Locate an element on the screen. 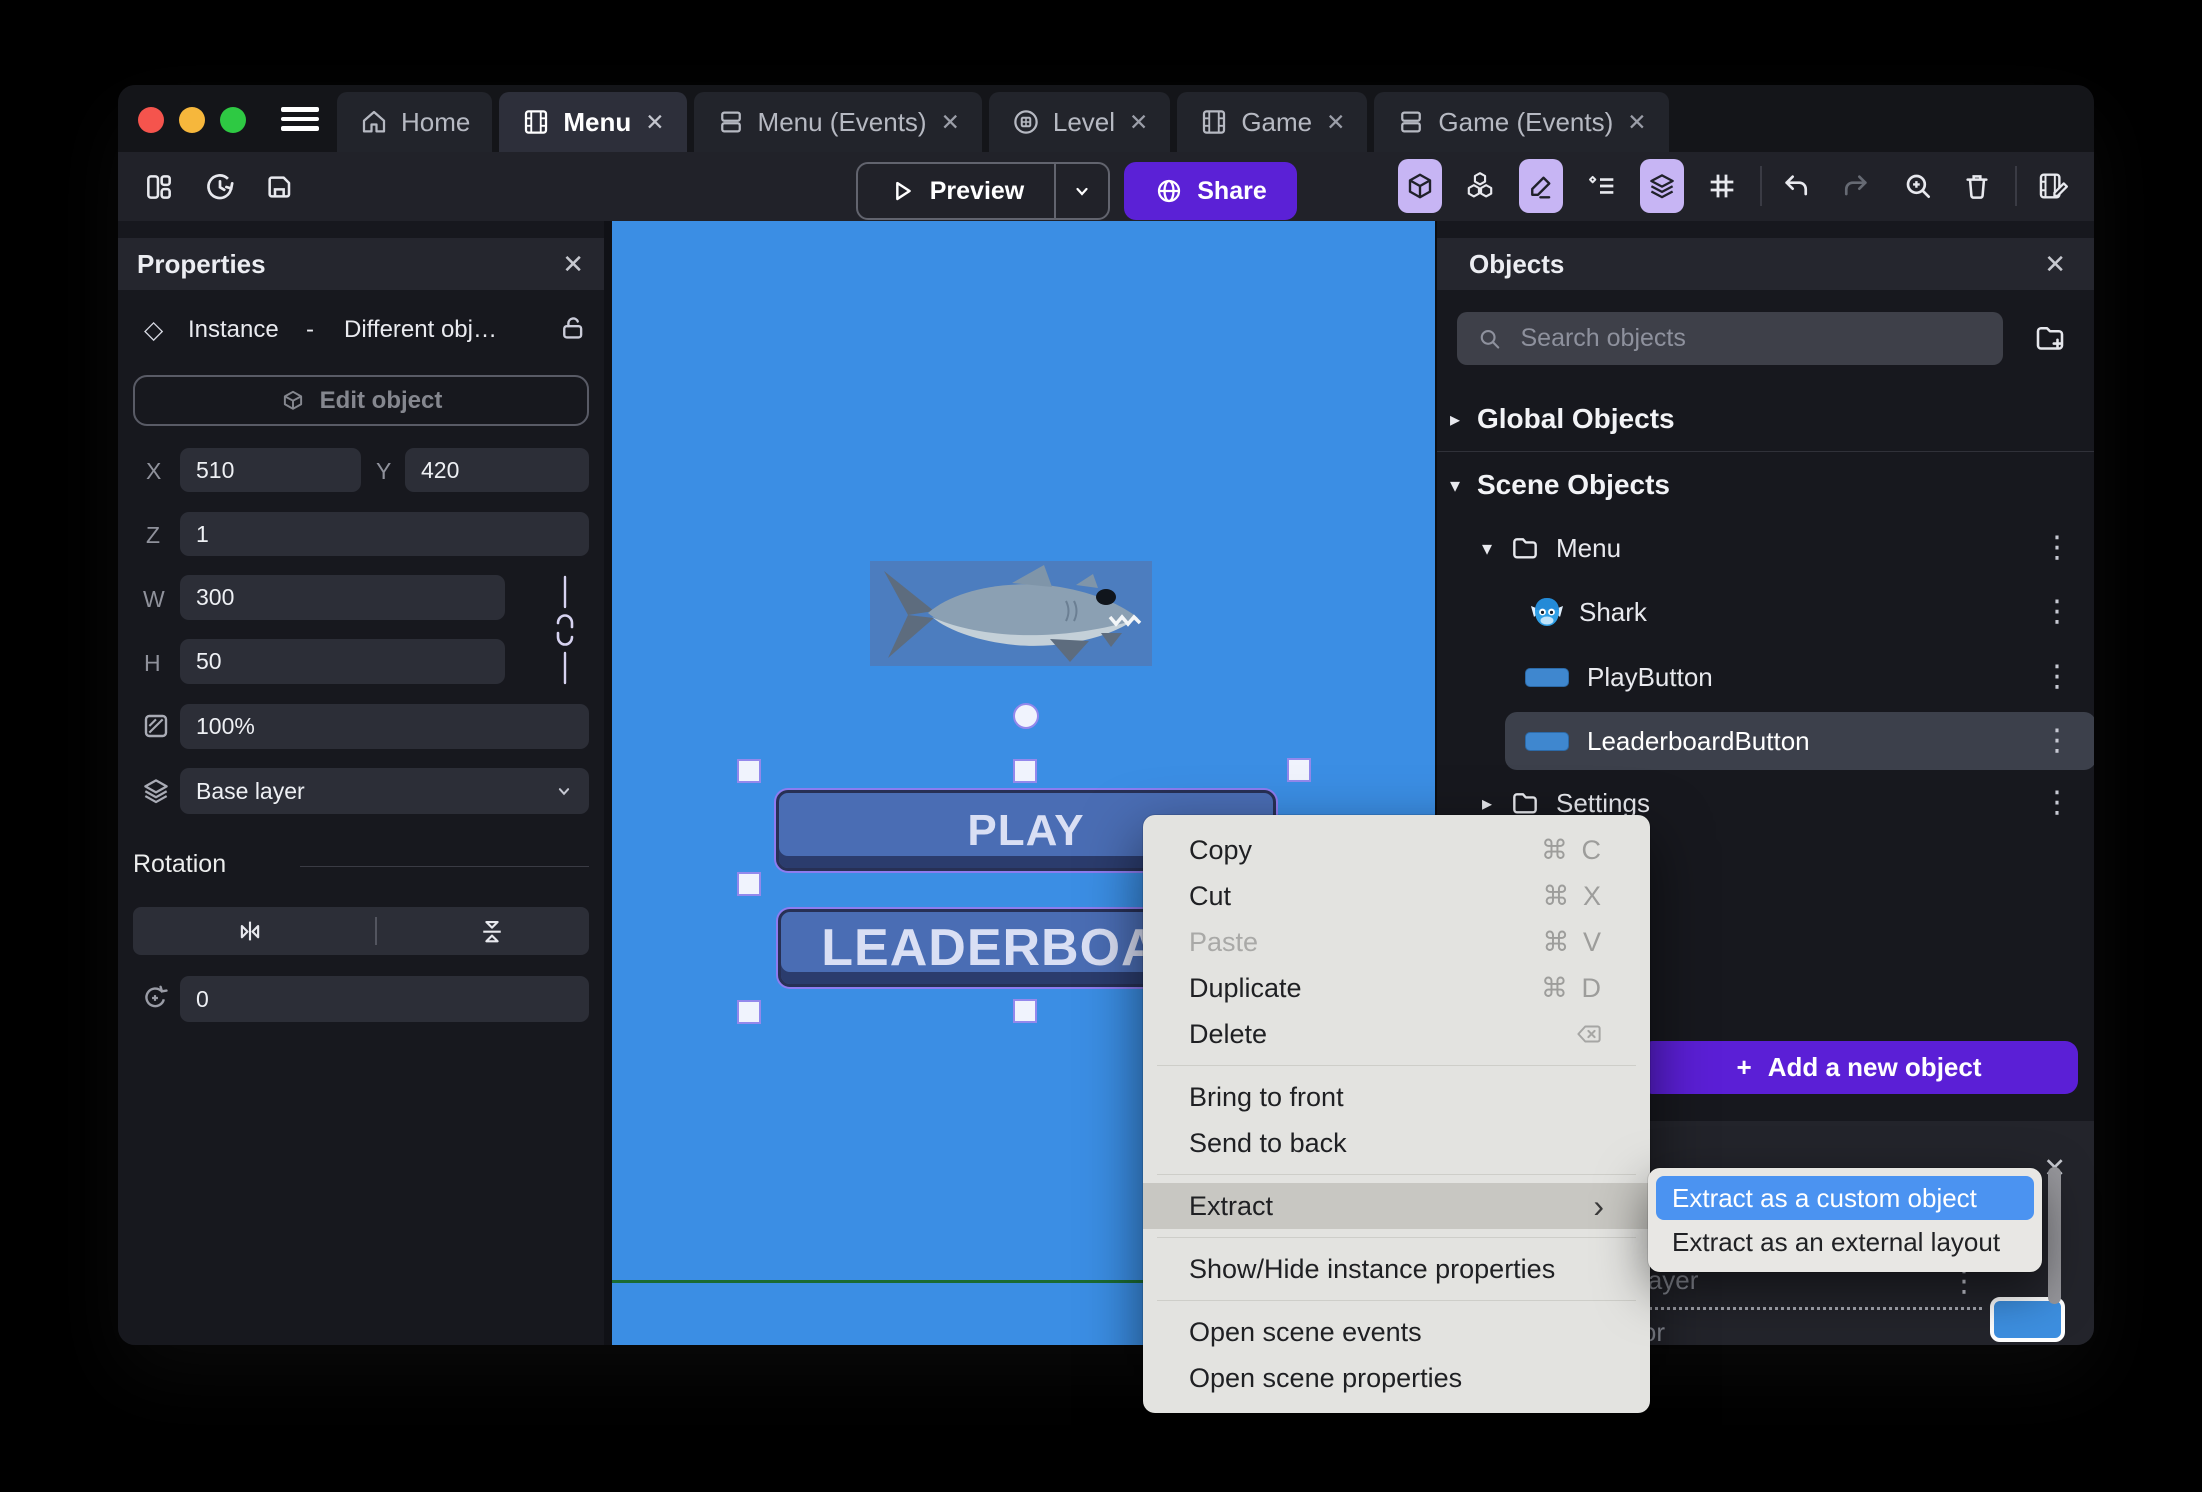 The image size is (2202, 1492). events-icon is located at coordinates (730, 122).